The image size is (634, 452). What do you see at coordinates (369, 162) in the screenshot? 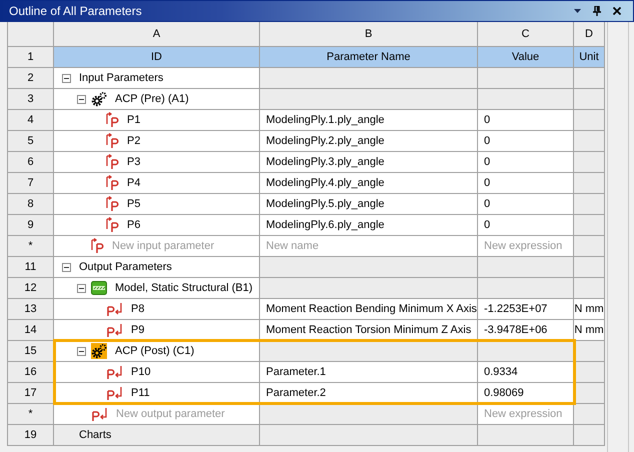
I see `table-cell: ModelingPly.3.ply_angle` at bounding box center [369, 162].